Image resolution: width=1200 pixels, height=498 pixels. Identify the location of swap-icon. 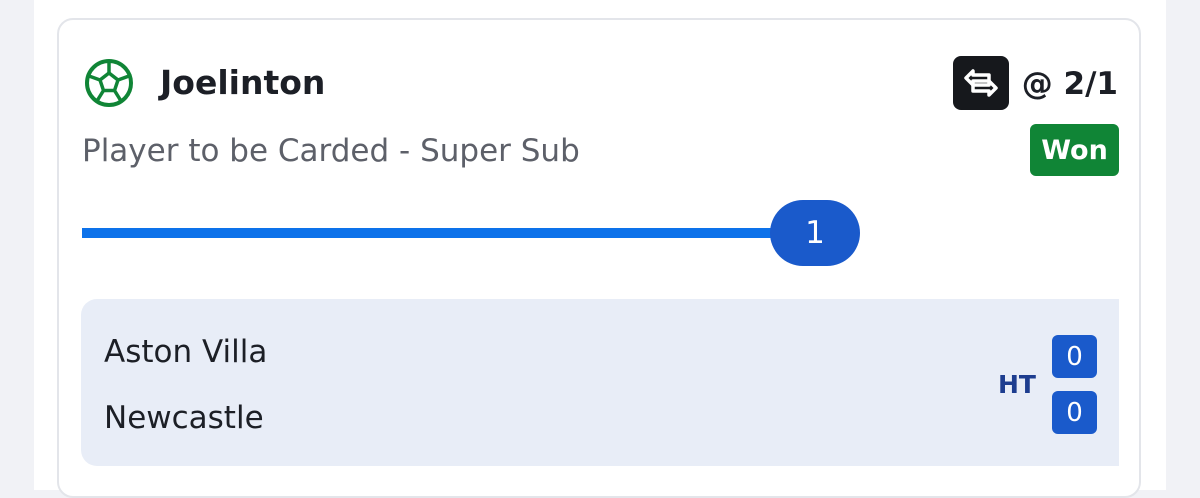
(981, 83).